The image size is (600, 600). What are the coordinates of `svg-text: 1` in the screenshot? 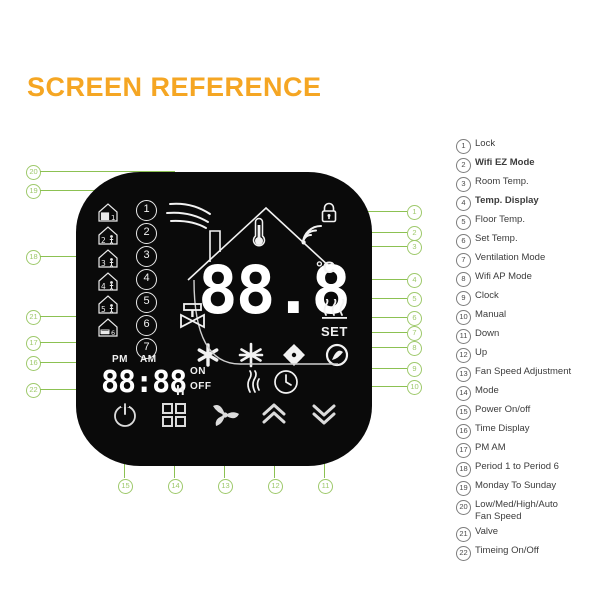 It's located at (113, 218).